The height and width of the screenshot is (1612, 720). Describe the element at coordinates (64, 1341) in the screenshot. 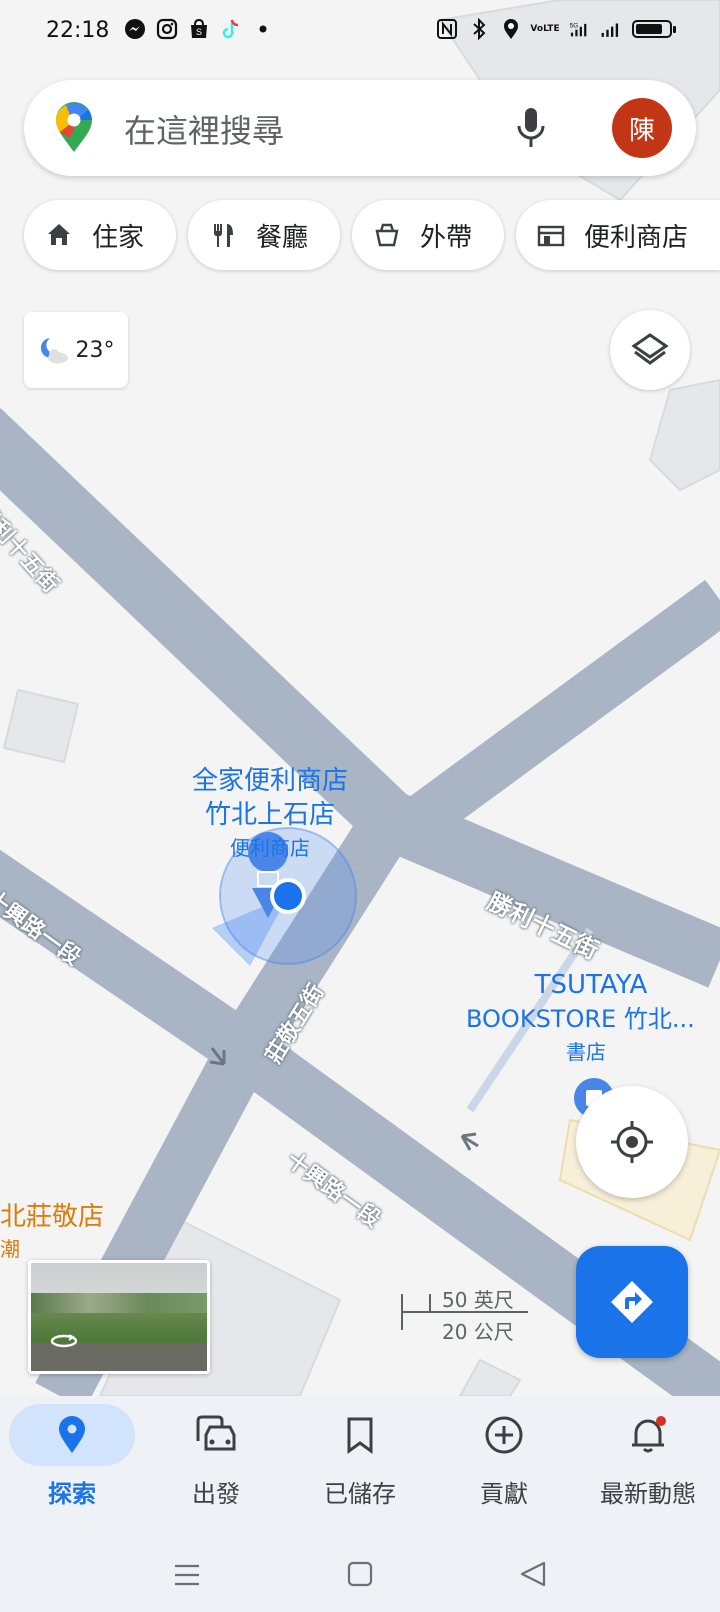

I see `360-rotate-icon` at that location.